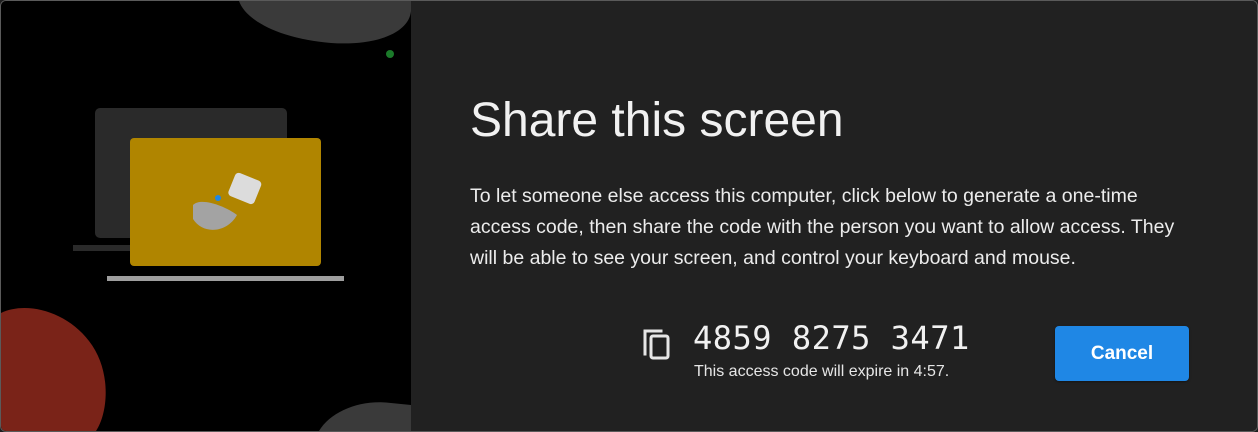  Describe the element at coordinates (225, 278) in the screenshot. I see `front-laptop-base` at that location.